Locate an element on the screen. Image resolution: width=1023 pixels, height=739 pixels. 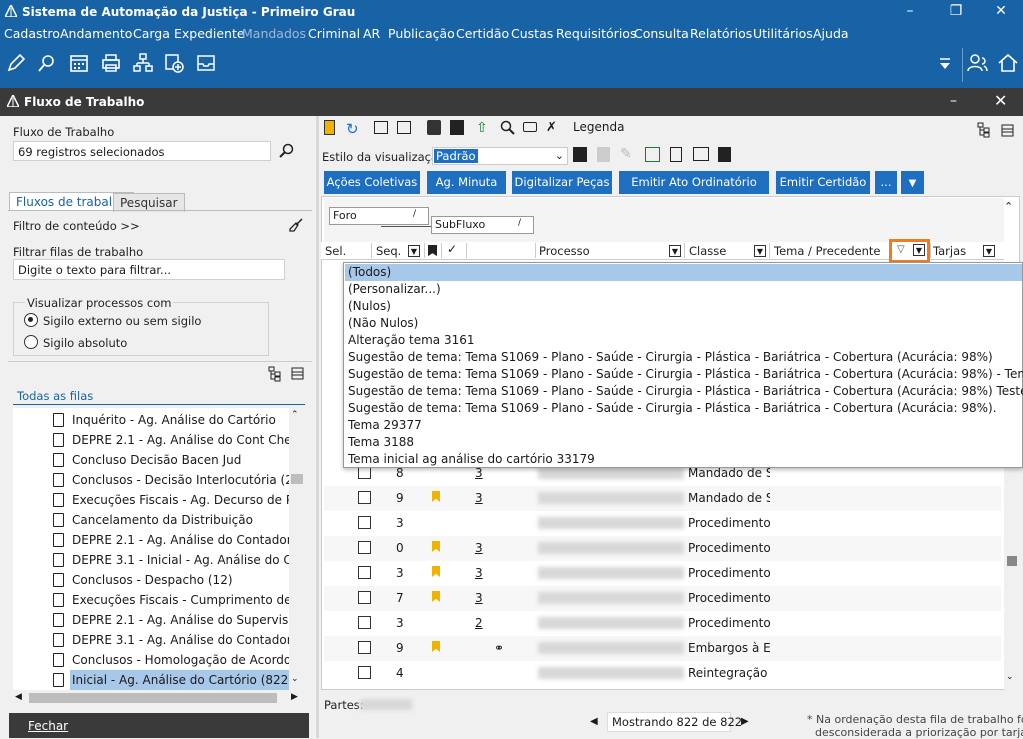
table-row: 3 3 Procedimento is located at coordinates (662, 573).